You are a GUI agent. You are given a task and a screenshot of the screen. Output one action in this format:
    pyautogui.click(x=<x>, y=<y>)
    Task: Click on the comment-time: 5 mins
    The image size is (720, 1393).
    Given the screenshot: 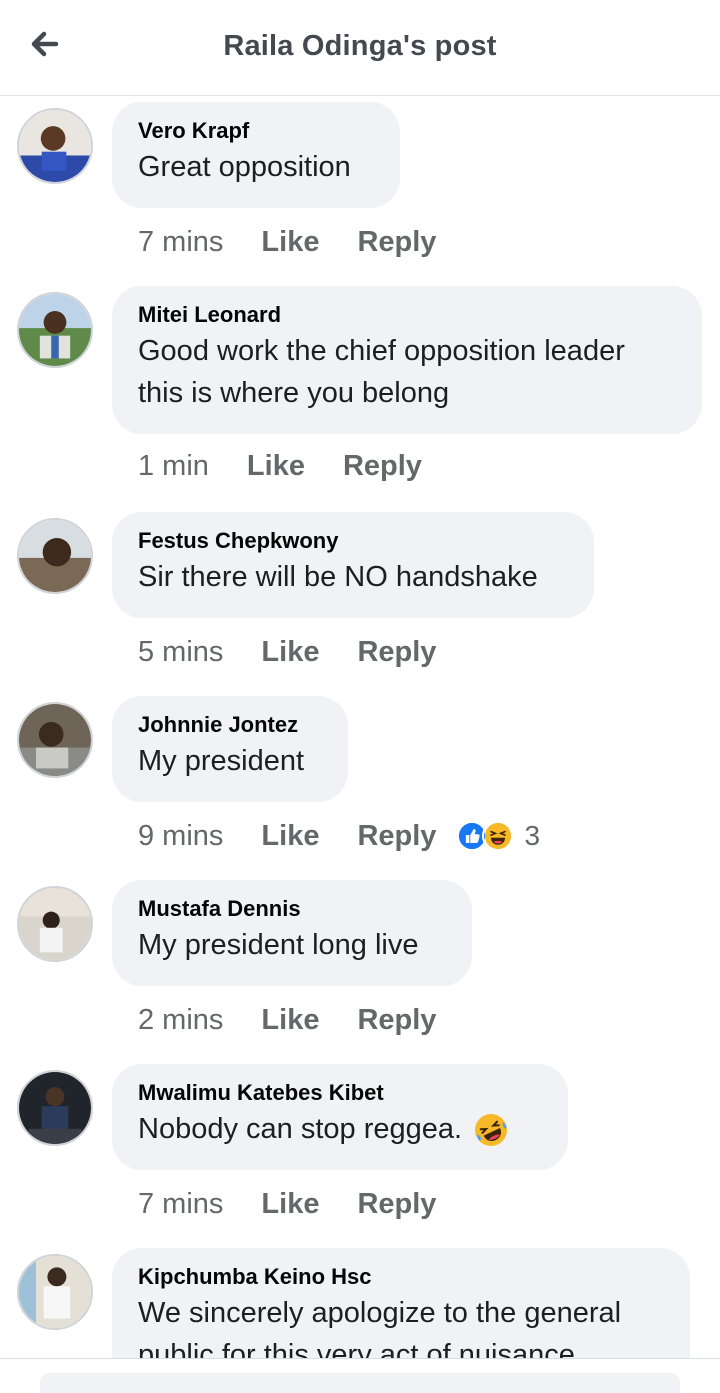 What is the action you would take?
    pyautogui.click(x=180, y=652)
    